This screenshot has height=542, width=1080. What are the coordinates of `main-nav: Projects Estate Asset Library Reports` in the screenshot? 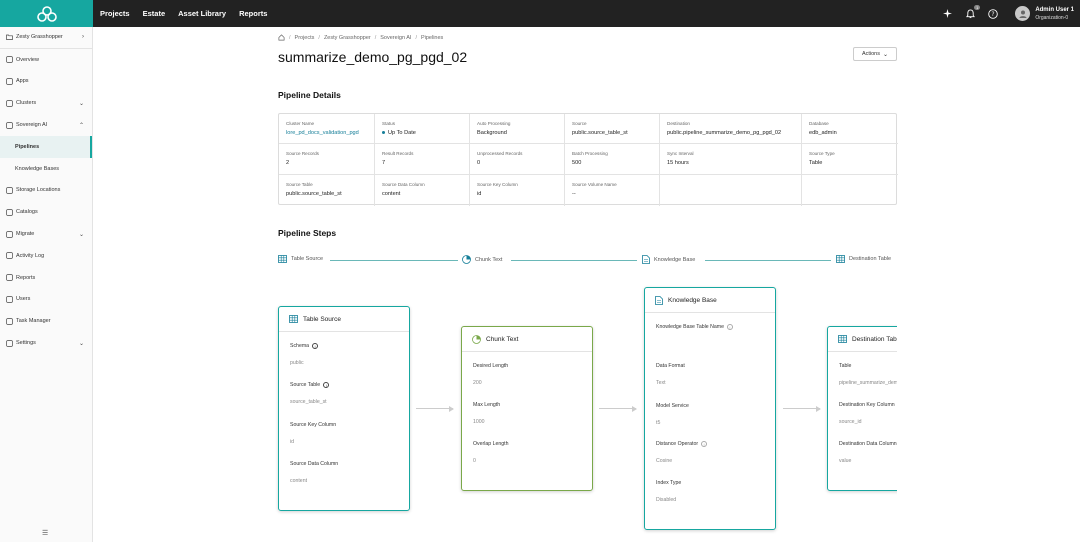 It's located at (183, 13).